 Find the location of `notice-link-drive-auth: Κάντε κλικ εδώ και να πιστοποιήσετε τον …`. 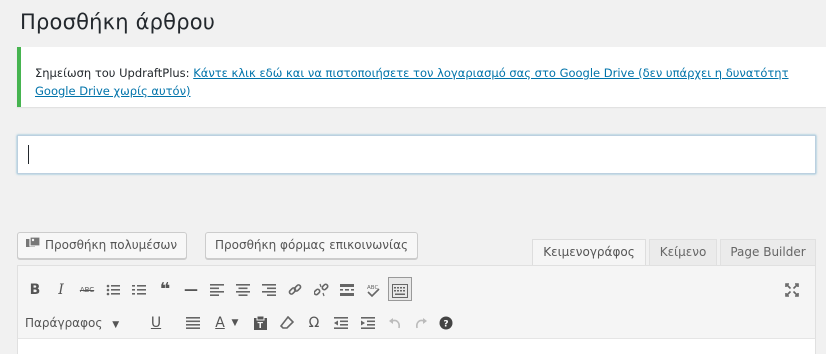

notice-link-drive-auth: Κάντε κλικ εδώ και να πιστοποιήσετε τον … is located at coordinates (490, 73).